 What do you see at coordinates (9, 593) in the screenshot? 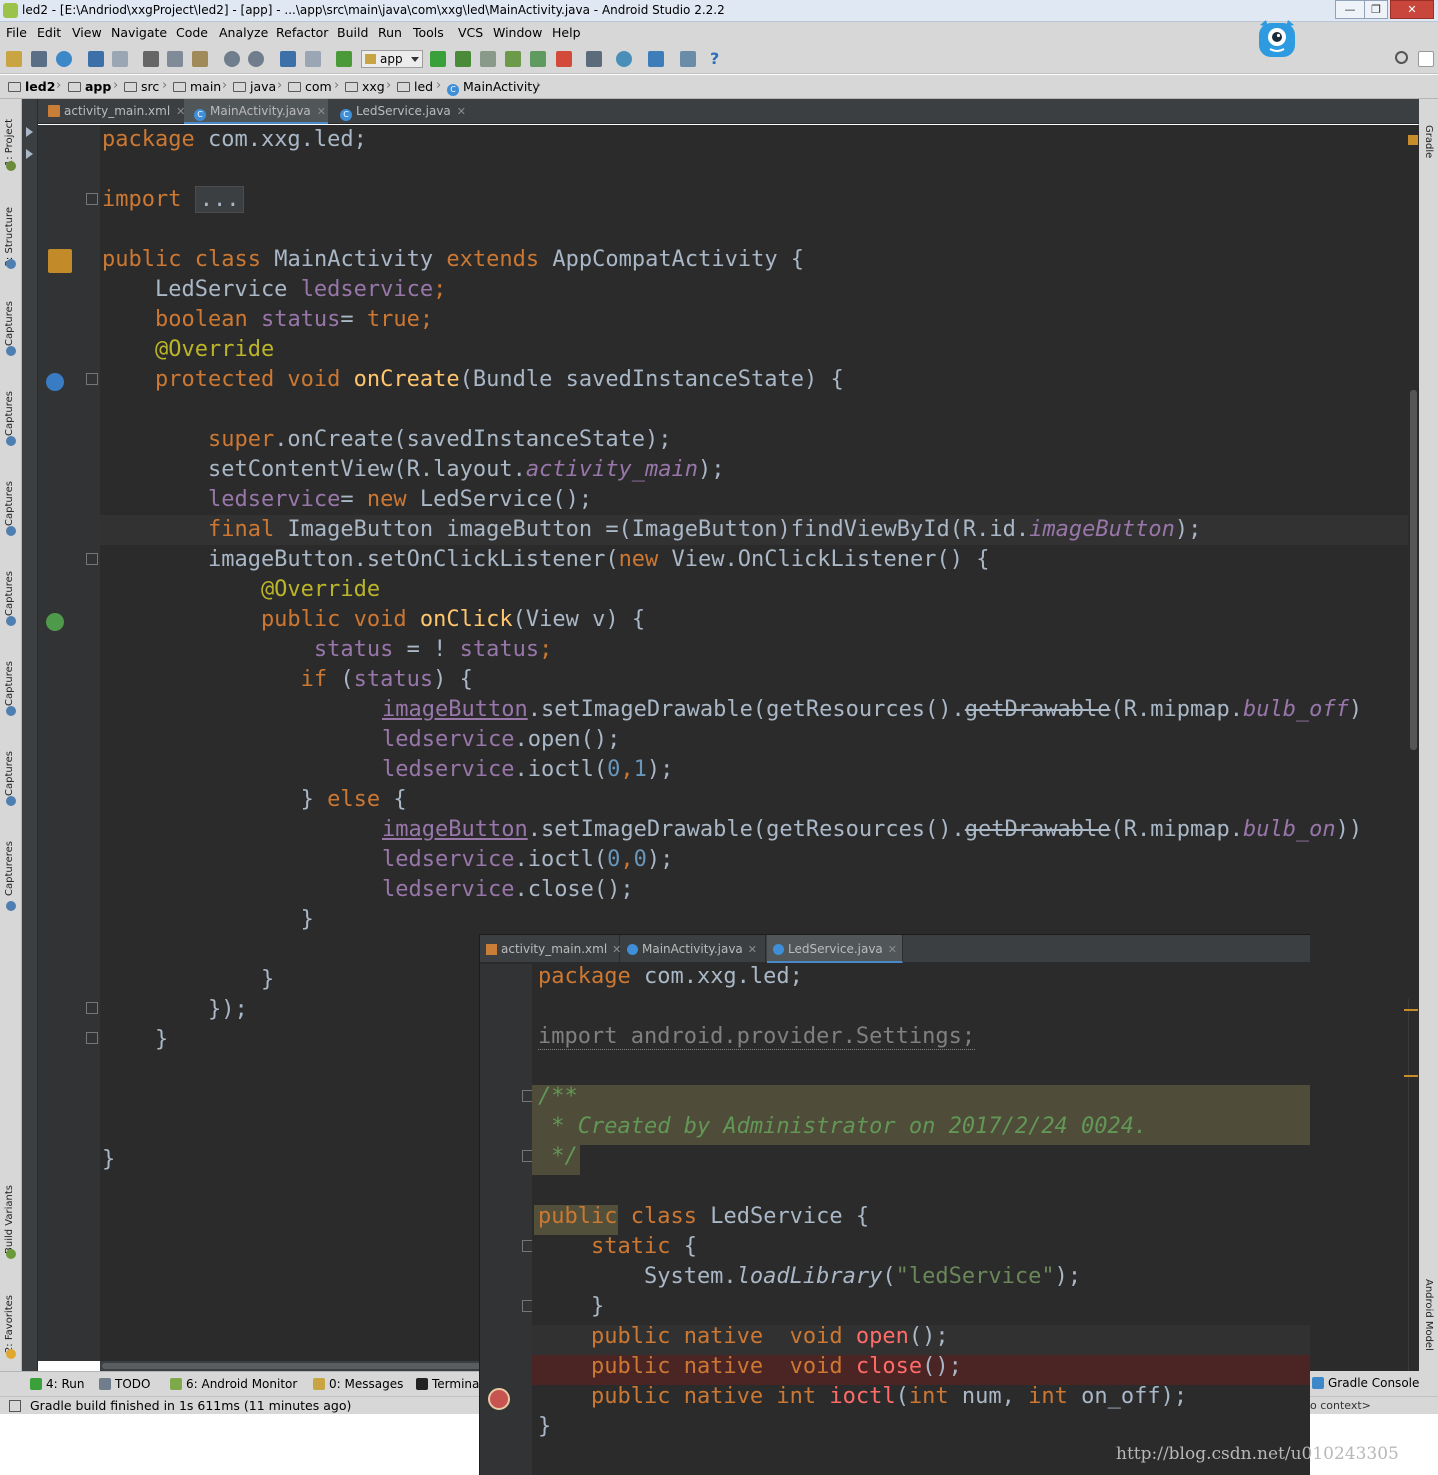
I see `tool-captures-4: Captures` at bounding box center [9, 593].